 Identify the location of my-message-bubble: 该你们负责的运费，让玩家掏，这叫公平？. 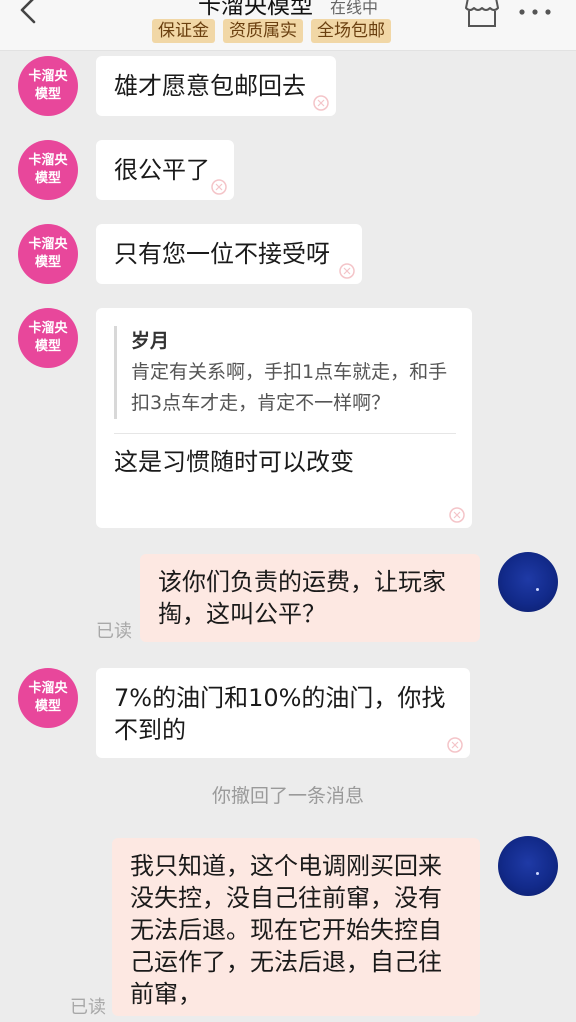
(310, 598).